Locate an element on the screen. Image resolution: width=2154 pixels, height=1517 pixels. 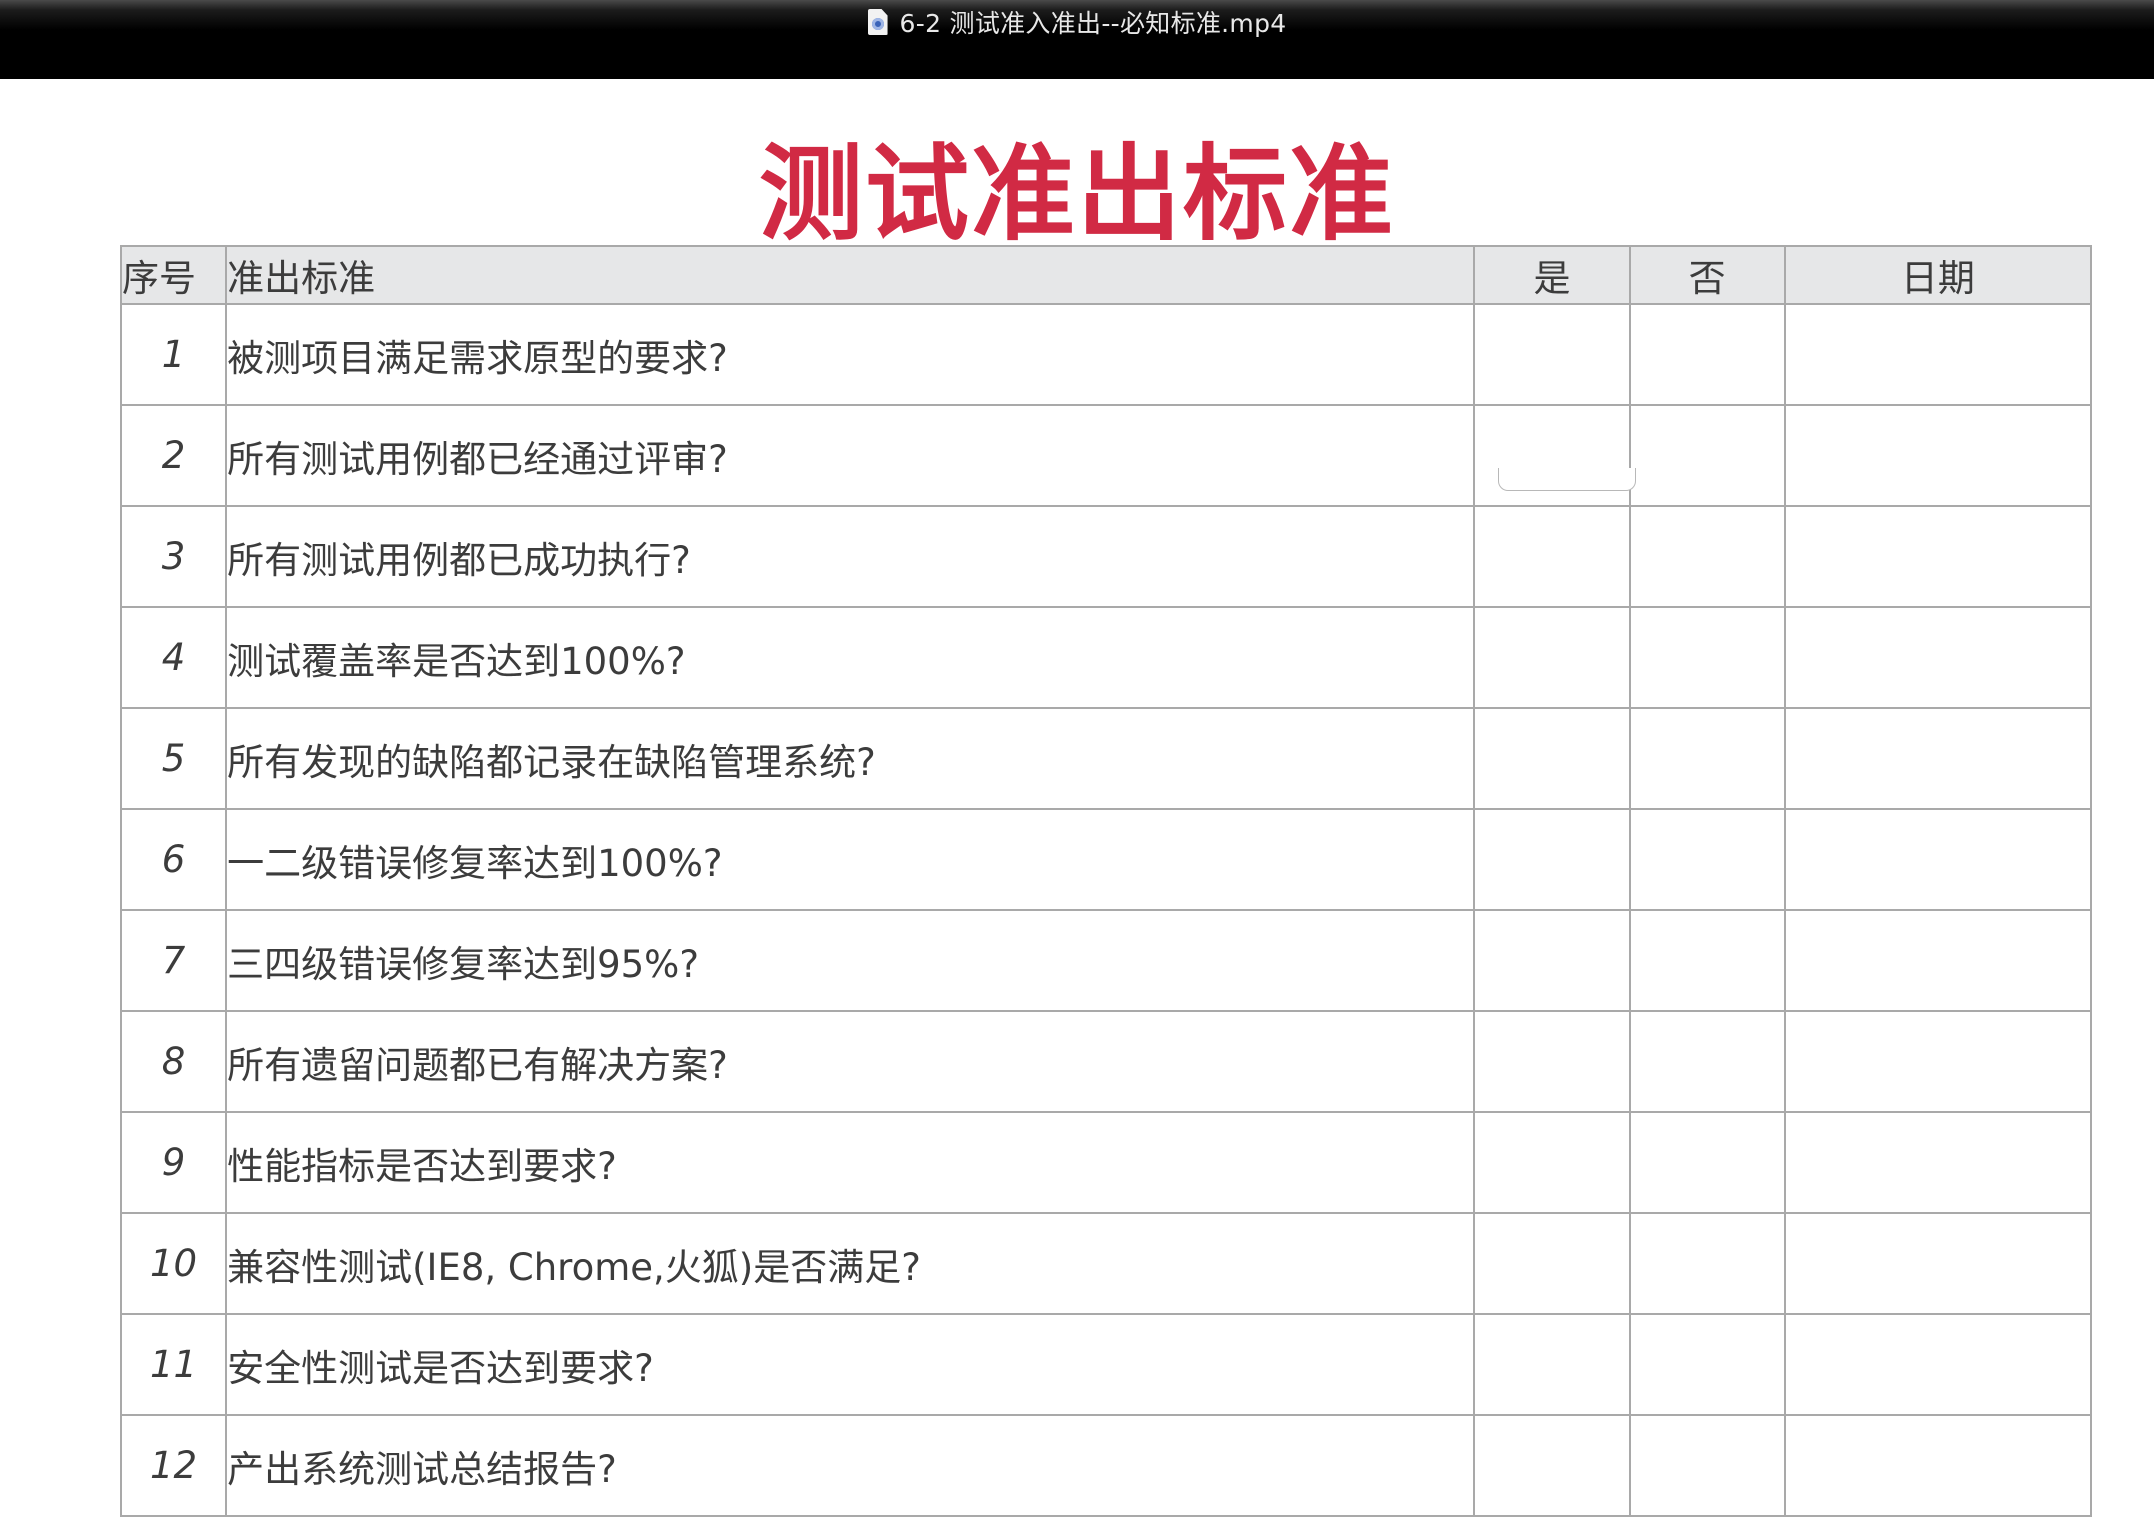
row-criterion: 兼容性测试(IE8, Chrome,火狐)是否满足? is located at coordinates (850, 1263).